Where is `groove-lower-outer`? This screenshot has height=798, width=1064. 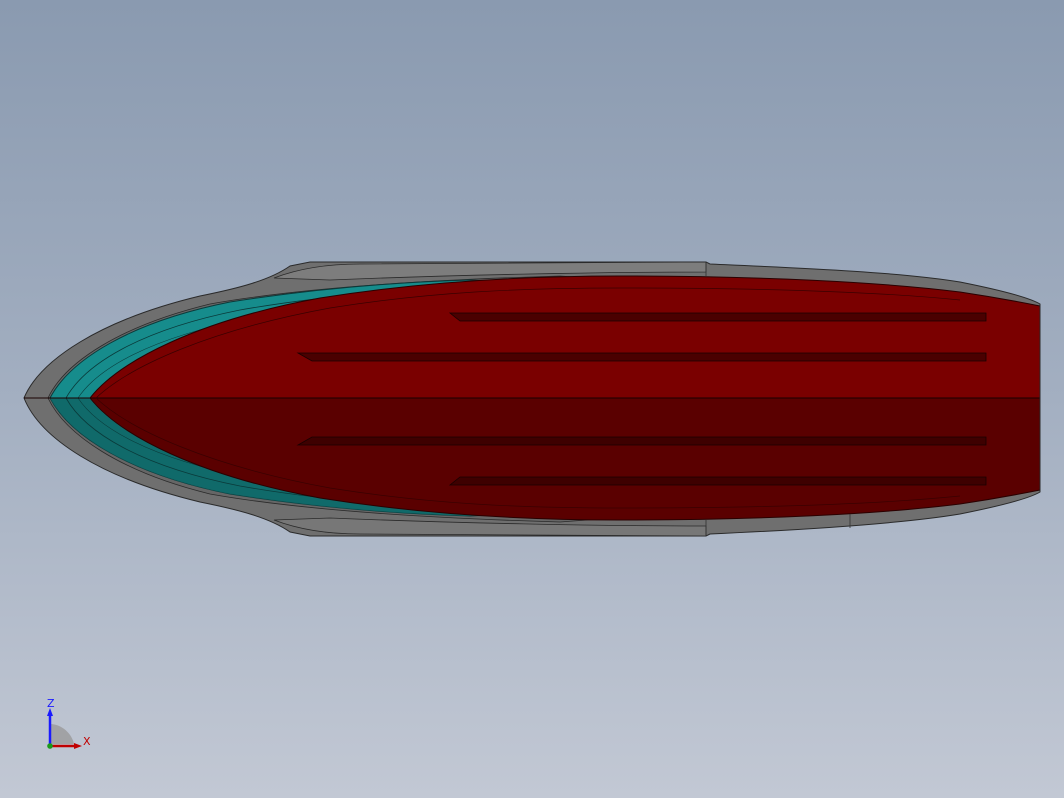
groove-lower-outer is located at coordinates (717, 481).